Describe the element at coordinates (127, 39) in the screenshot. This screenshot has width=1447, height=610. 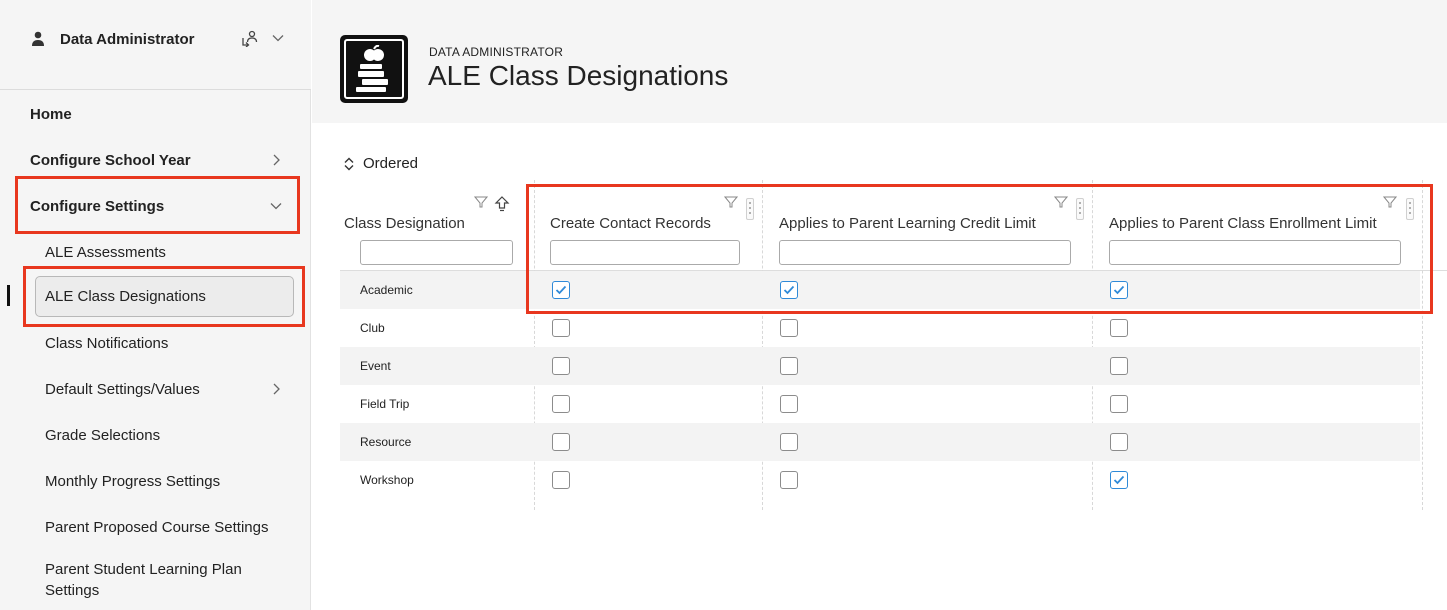
I see `user-name: Data Administrator` at that location.